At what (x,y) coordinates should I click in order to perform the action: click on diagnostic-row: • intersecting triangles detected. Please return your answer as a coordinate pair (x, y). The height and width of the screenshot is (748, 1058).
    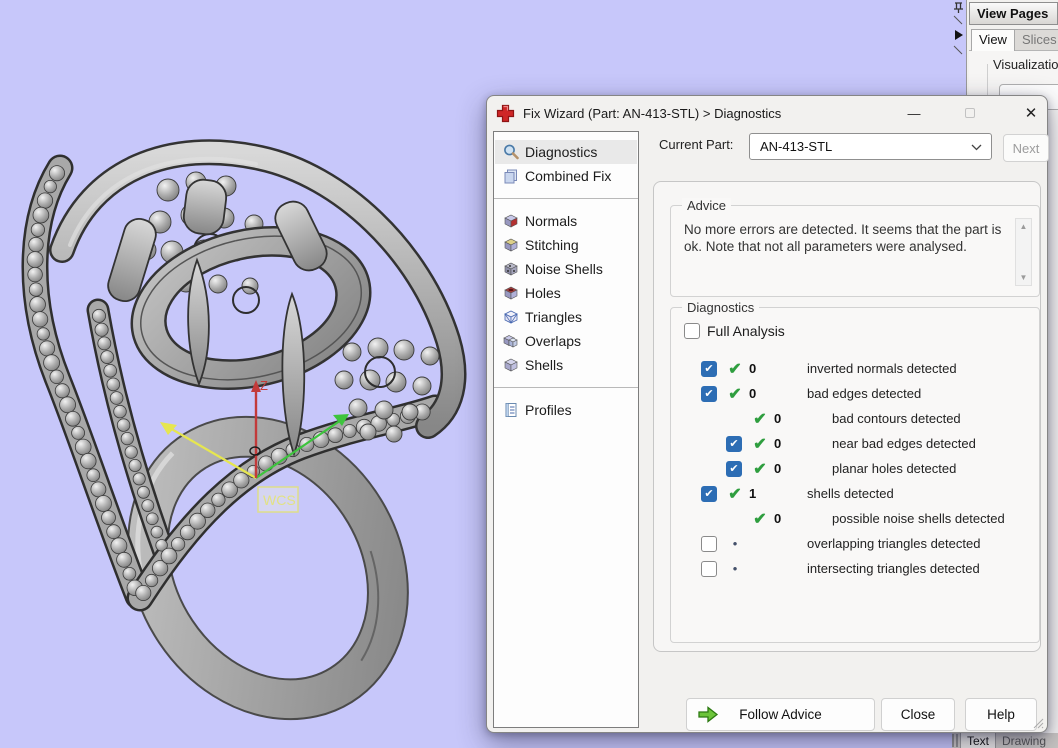
    Looking at the image, I should click on (855, 568).